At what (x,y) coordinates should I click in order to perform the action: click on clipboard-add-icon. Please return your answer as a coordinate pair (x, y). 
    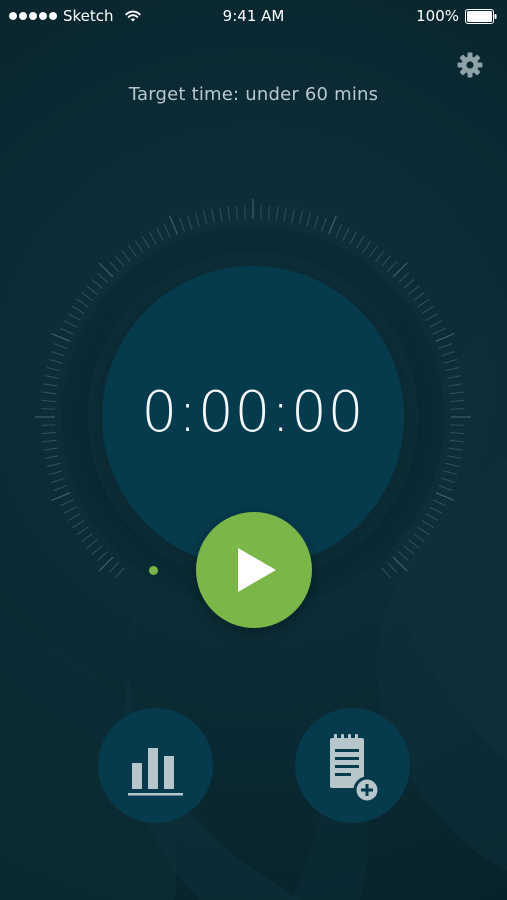
    Looking at the image, I should click on (355, 769).